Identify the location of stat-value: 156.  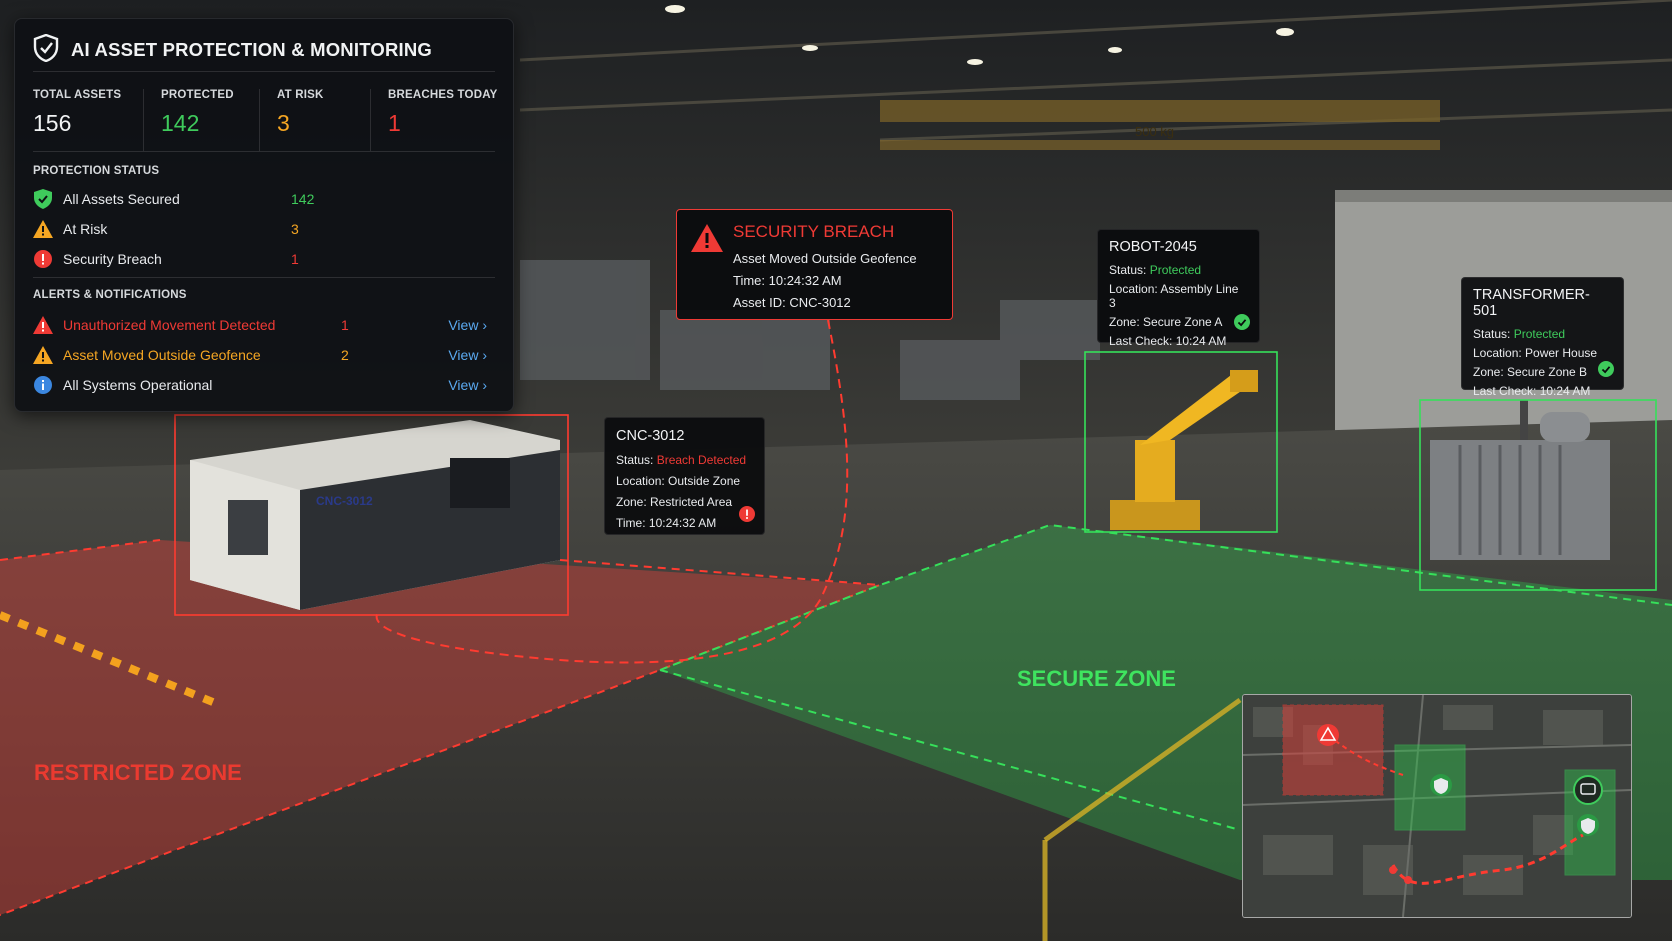
(52, 123).